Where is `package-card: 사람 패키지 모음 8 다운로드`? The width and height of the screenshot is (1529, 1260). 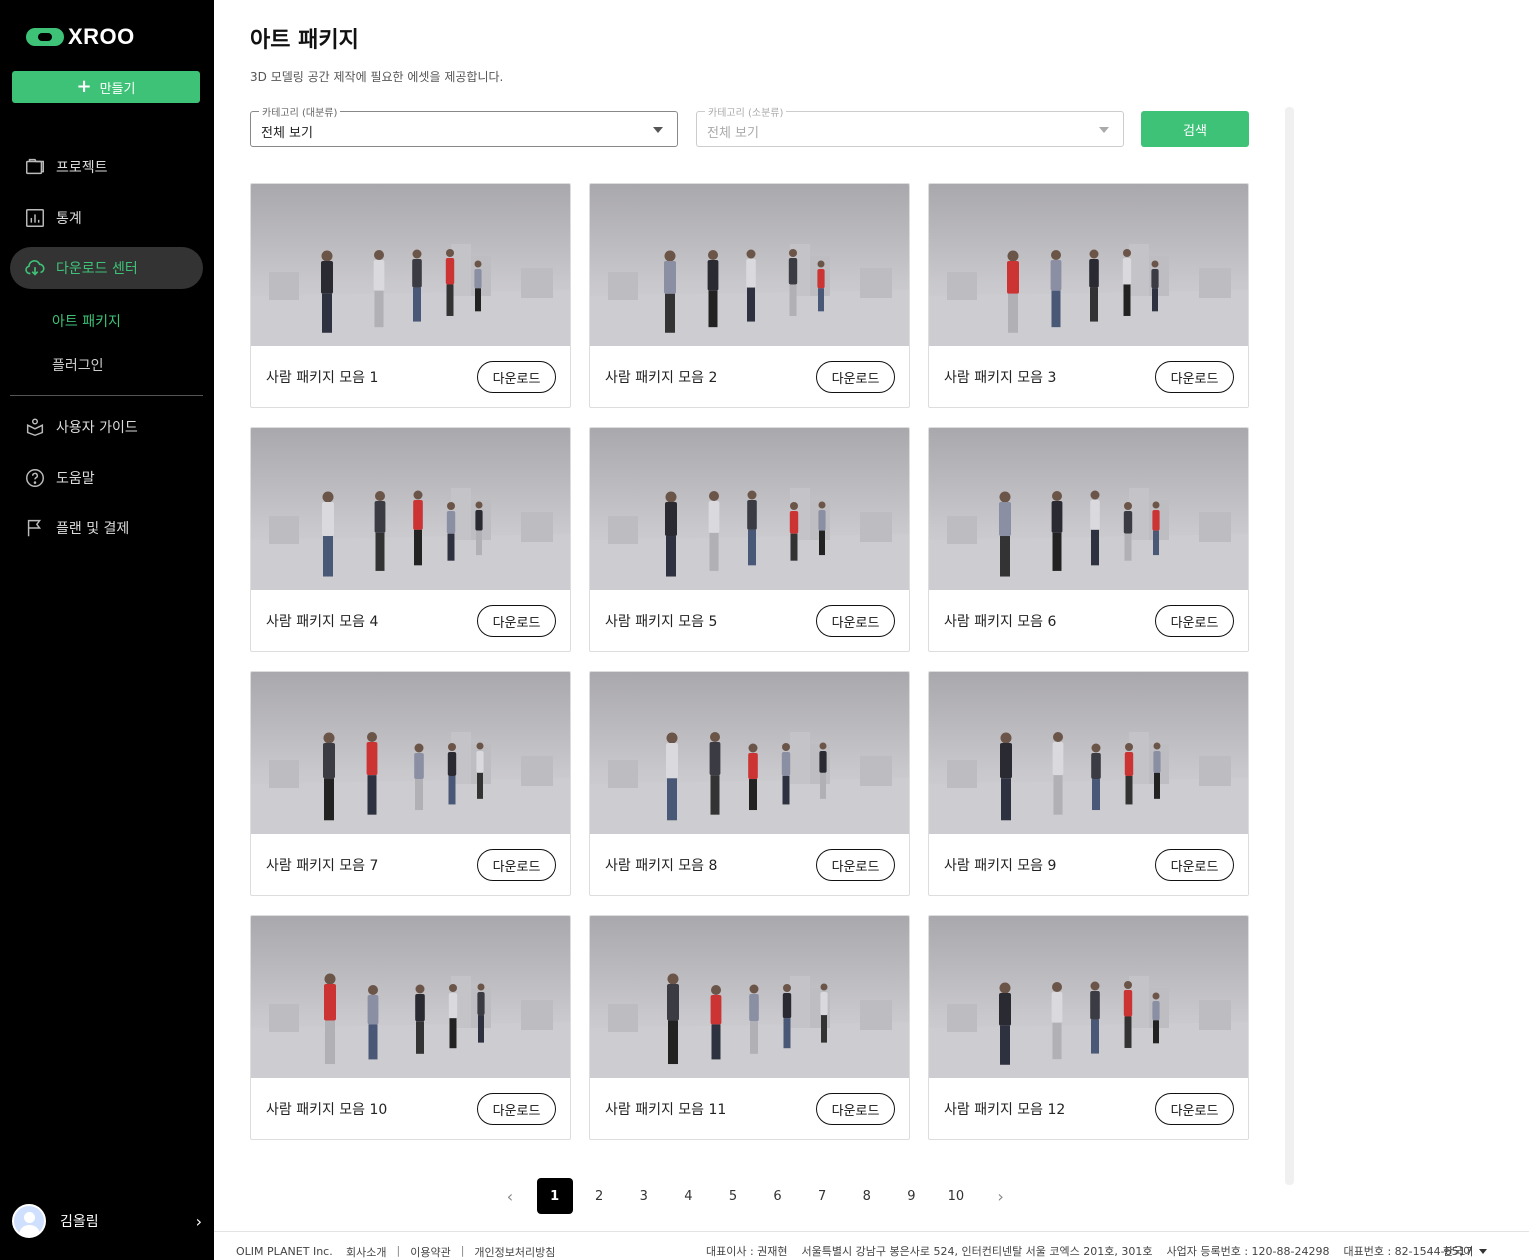 package-card: 사람 패키지 모음 8 다운로드 is located at coordinates (749, 783).